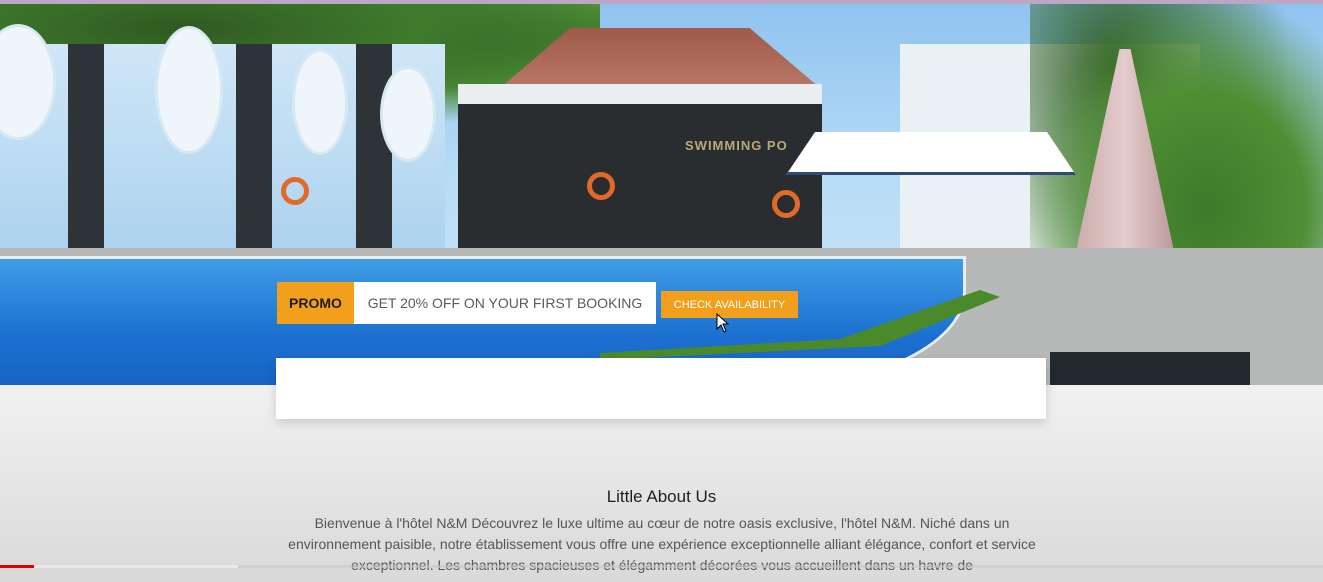 The image size is (1323, 582). What do you see at coordinates (1150, 368) in the screenshot?
I see `lounge-chair` at bounding box center [1150, 368].